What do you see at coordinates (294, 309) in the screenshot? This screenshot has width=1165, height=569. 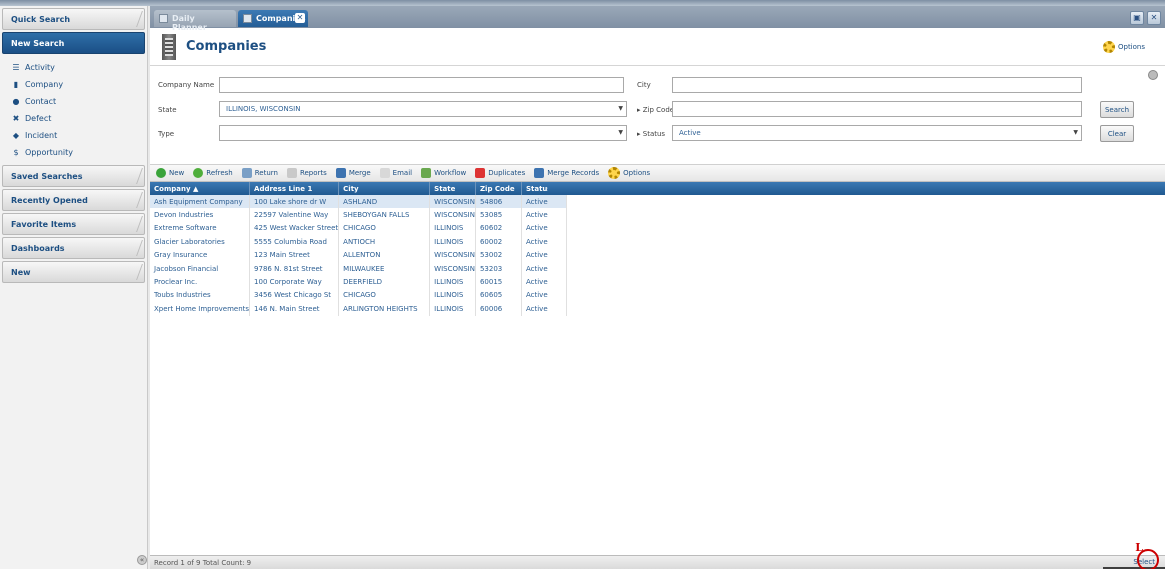 I see `table-cell: 146 N. Main Street` at bounding box center [294, 309].